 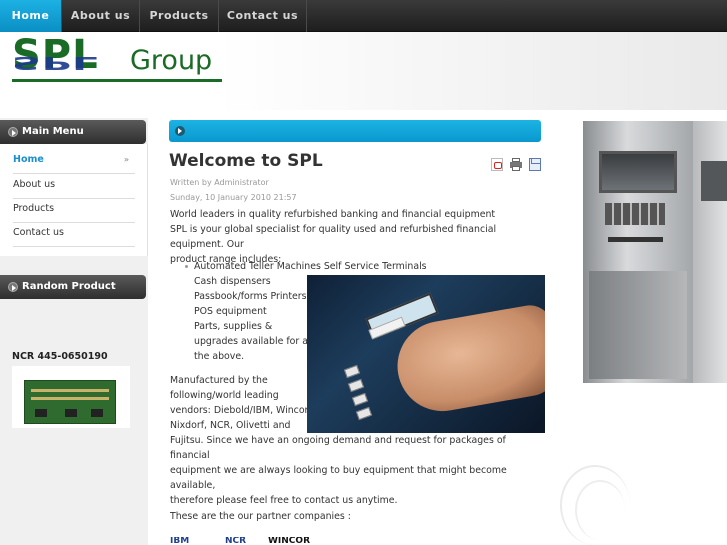 What do you see at coordinates (219, 356) in the screenshot?
I see `list-item: the above.` at bounding box center [219, 356].